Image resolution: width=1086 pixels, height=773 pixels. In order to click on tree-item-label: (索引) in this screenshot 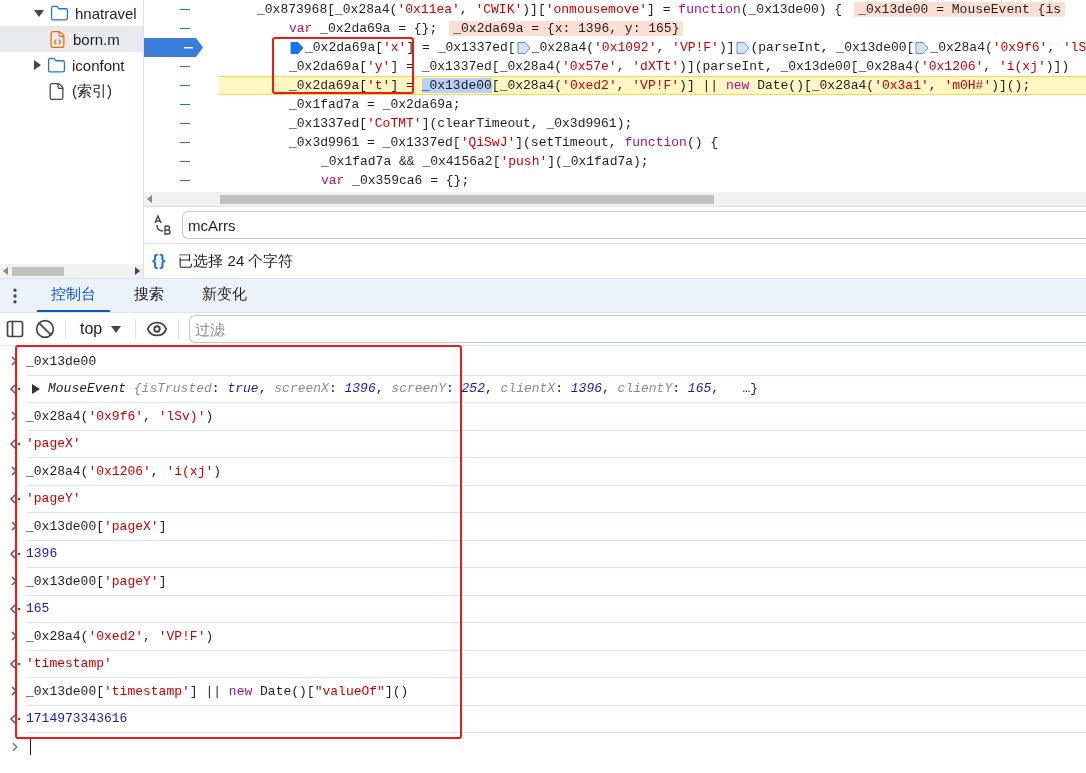, I will do `click(92, 91)`.